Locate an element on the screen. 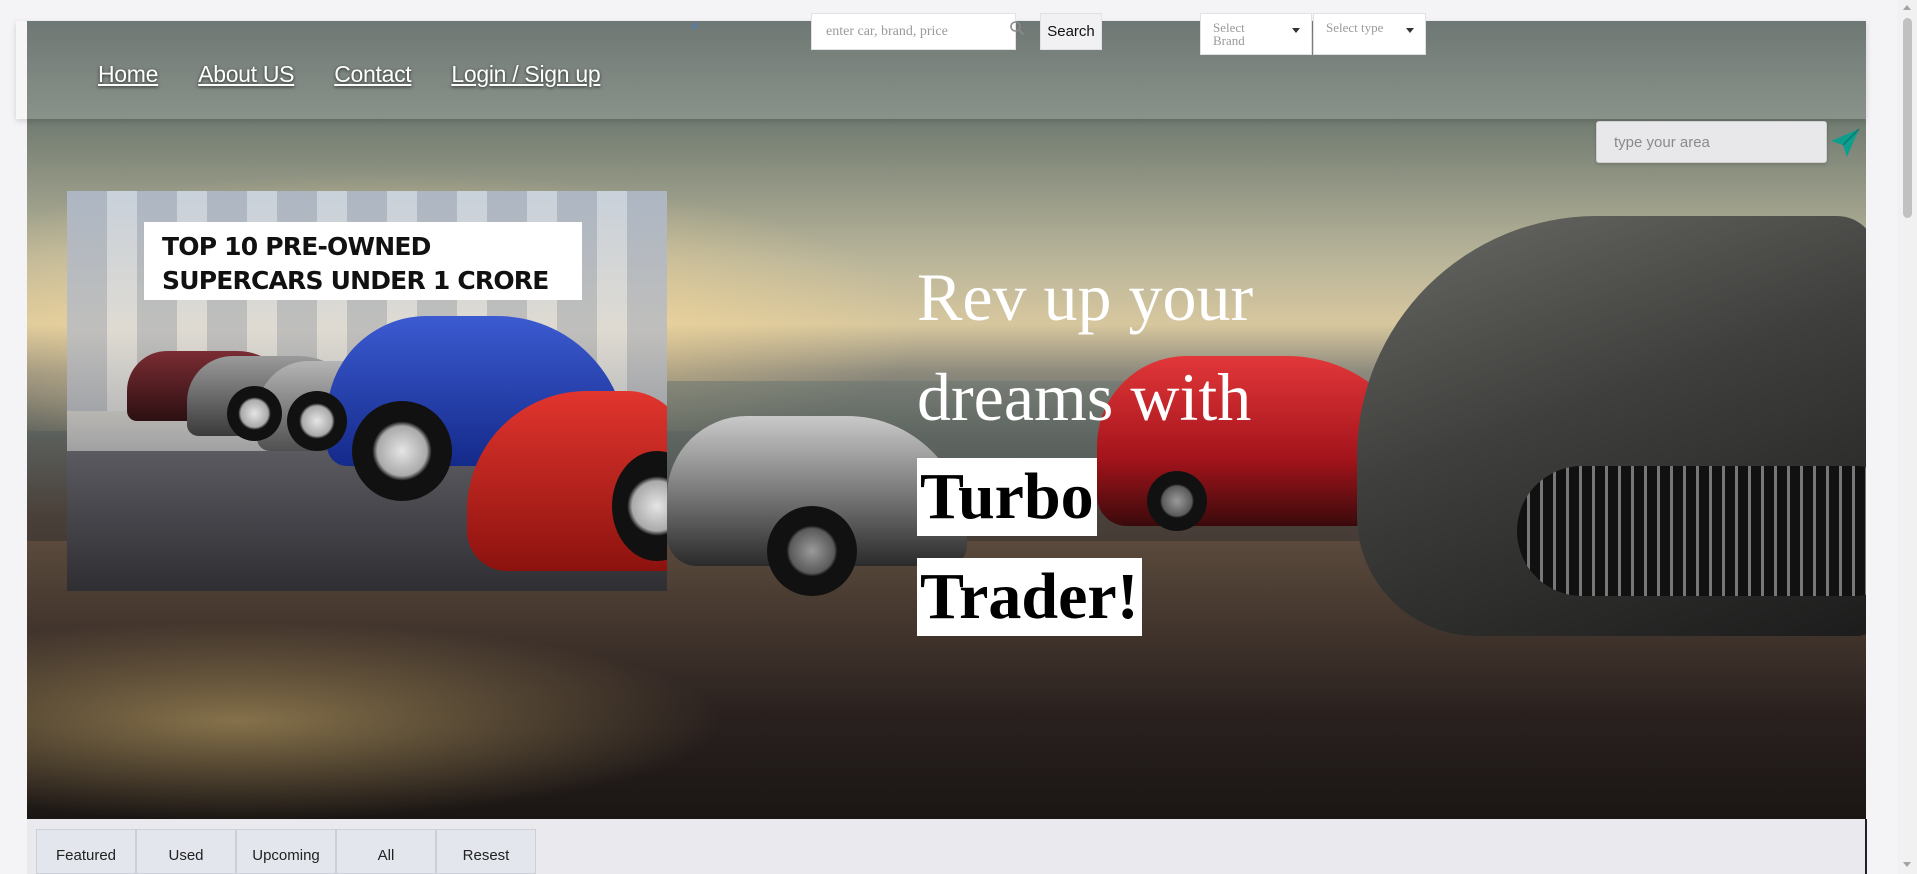 The height and width of the screenshot is (874, 1917). car-grille is located at coordinates (1691, 531).